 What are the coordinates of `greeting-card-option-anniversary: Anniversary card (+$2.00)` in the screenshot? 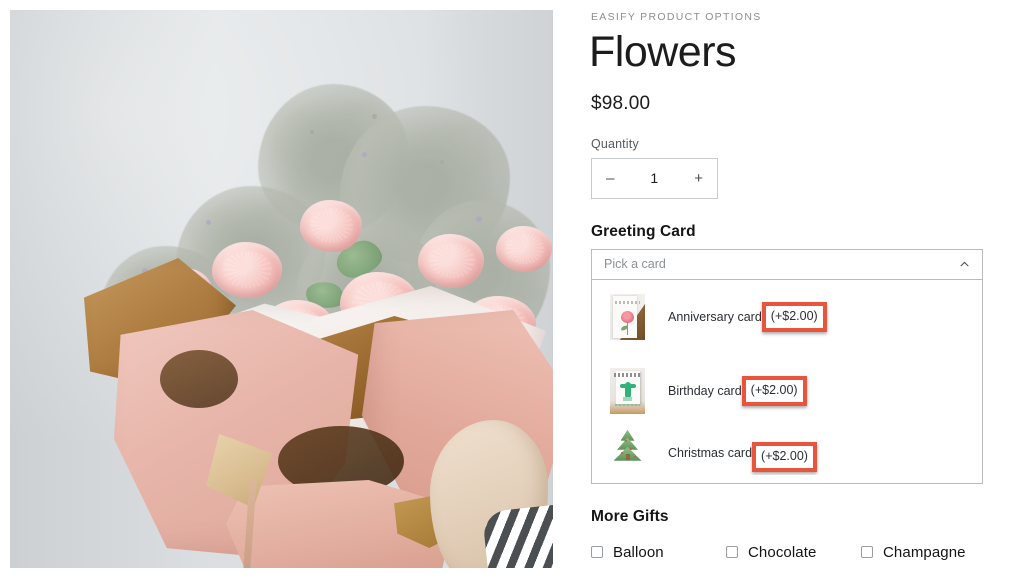 It's located at (787, 317).